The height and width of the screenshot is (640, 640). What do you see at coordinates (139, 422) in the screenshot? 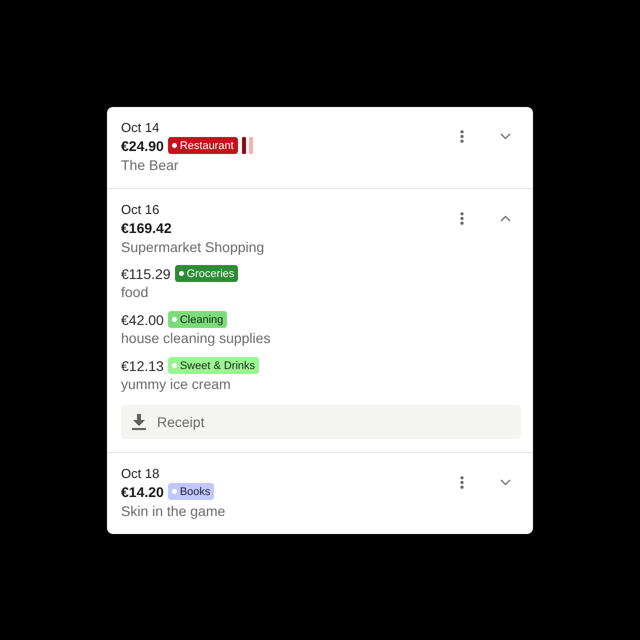
I see `download-icon` at bounding box center [139, 422].